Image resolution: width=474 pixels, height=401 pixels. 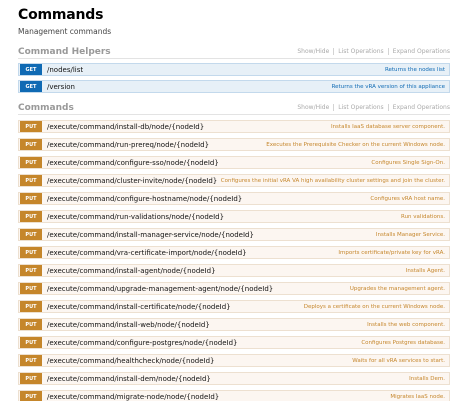 What do you see at coordinates (417, 397) in the screenshot?
I see `endpoint-description: Migrates IaaS node.` at bounding box center [417, 397].